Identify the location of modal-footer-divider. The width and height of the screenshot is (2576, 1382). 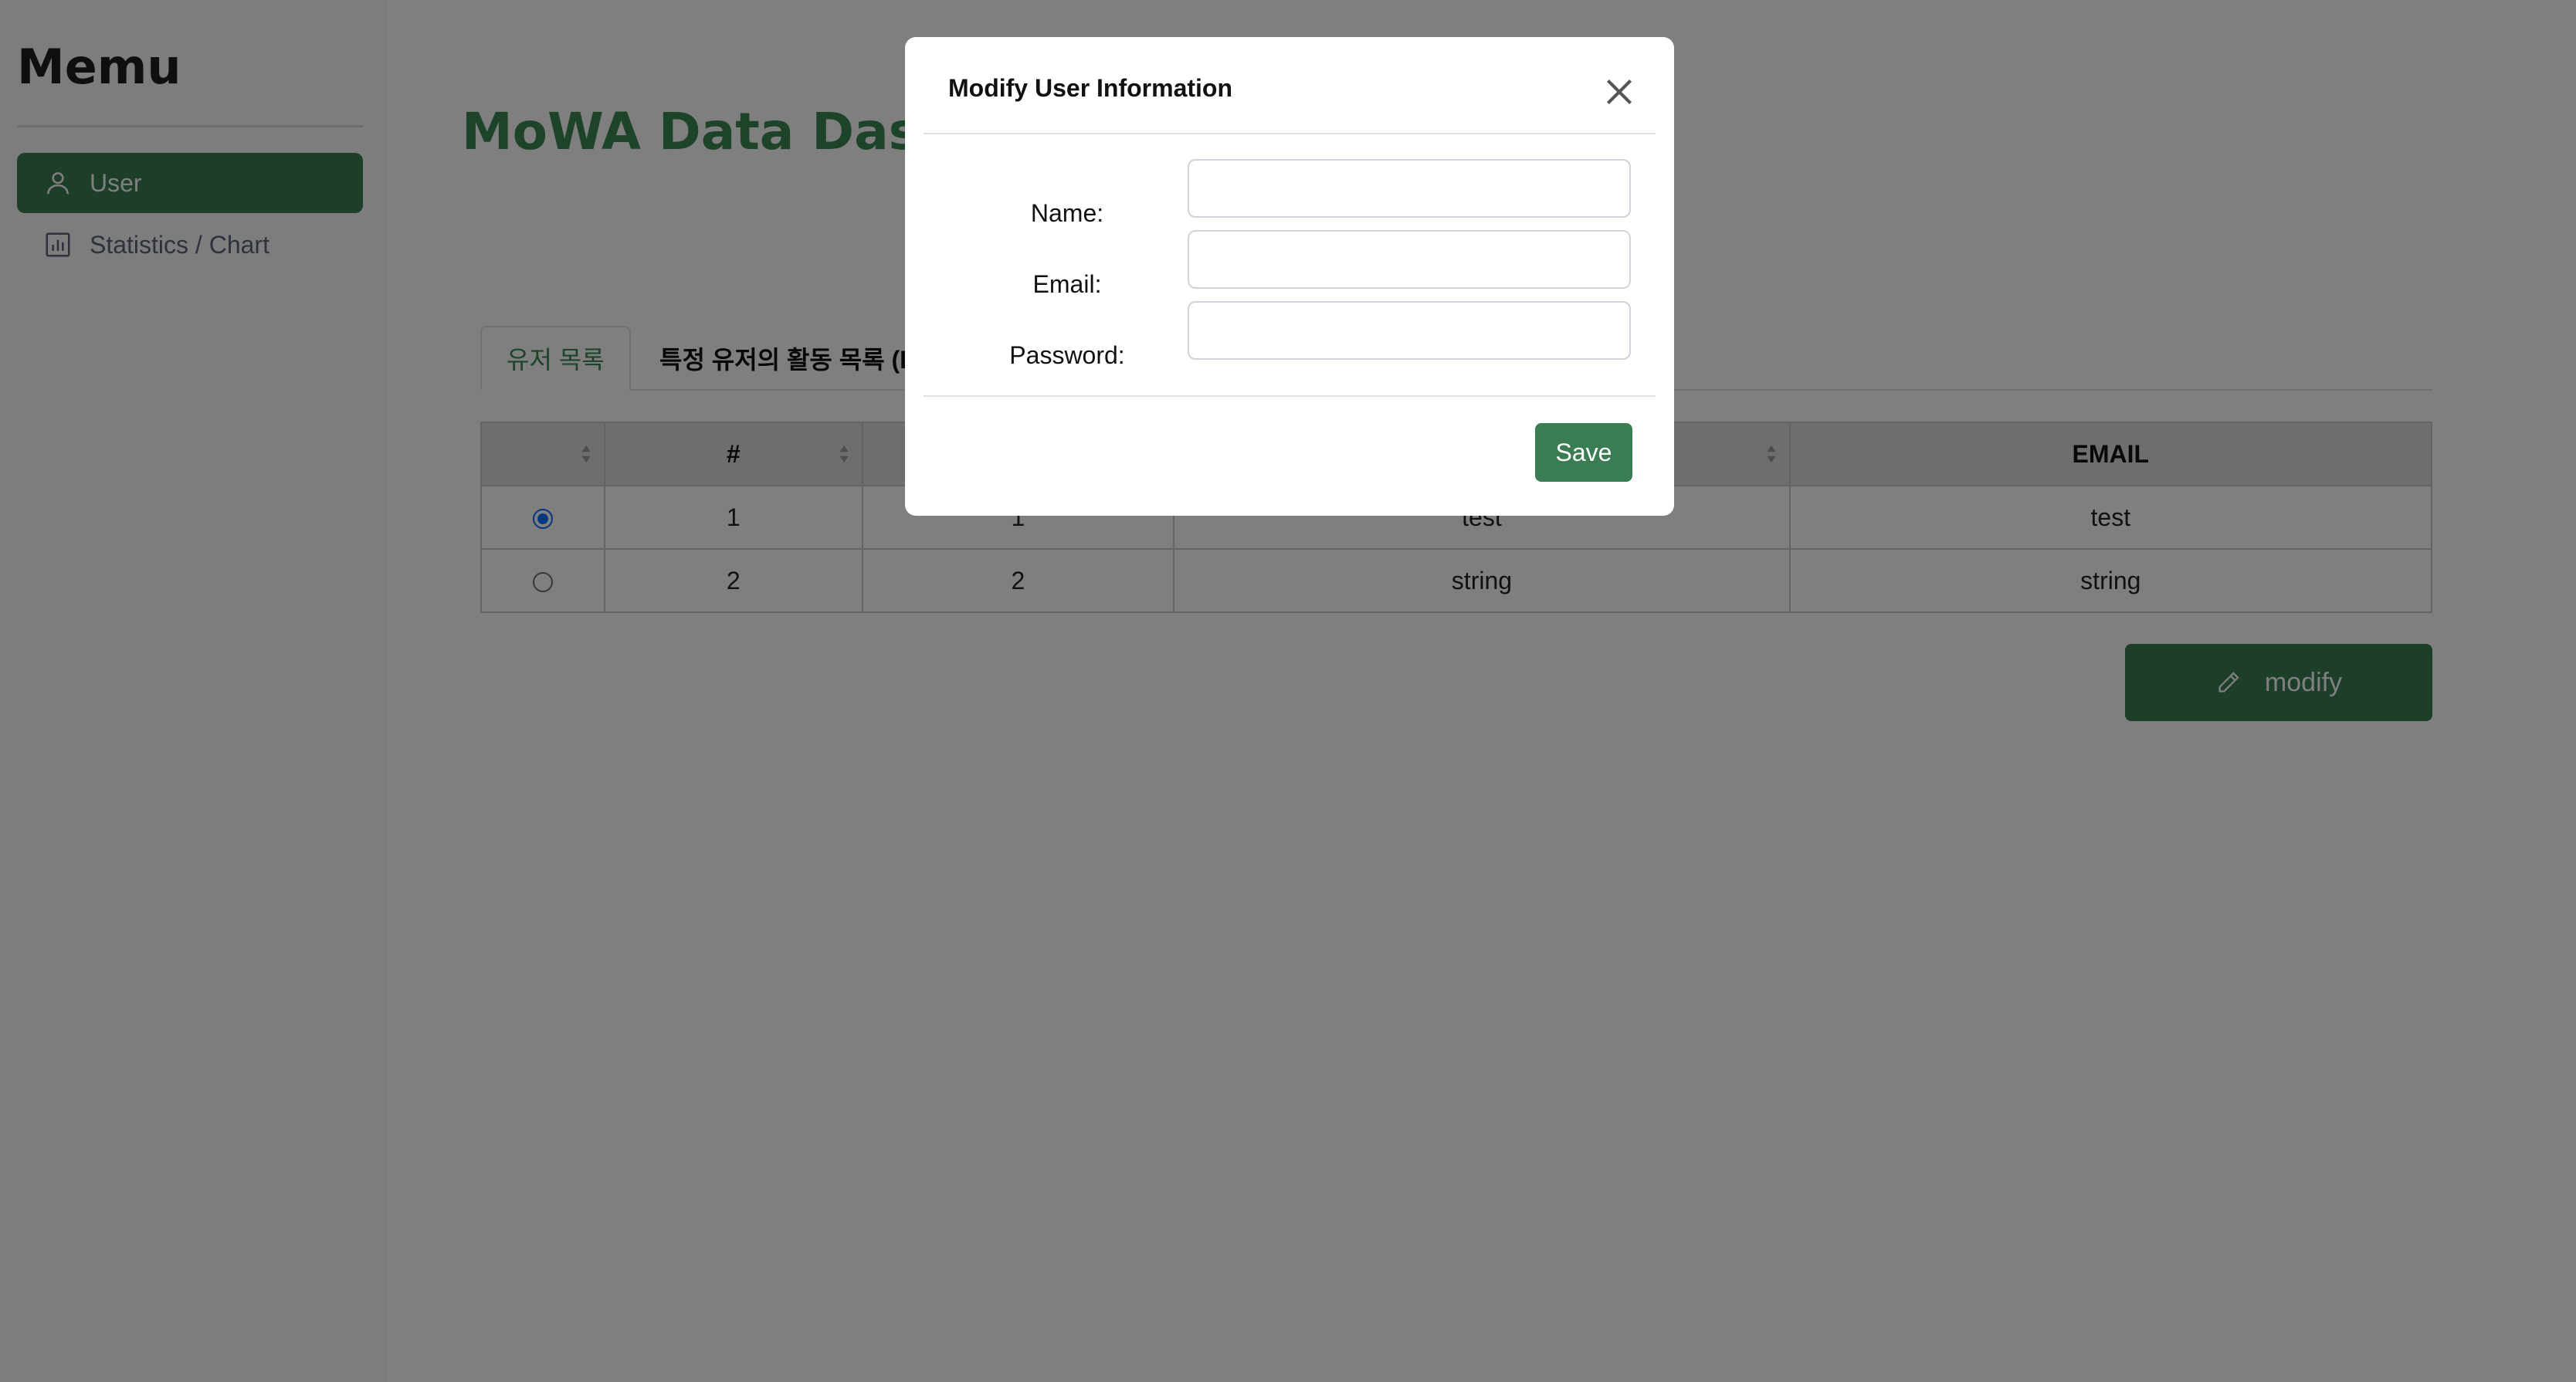
(1290, 396).